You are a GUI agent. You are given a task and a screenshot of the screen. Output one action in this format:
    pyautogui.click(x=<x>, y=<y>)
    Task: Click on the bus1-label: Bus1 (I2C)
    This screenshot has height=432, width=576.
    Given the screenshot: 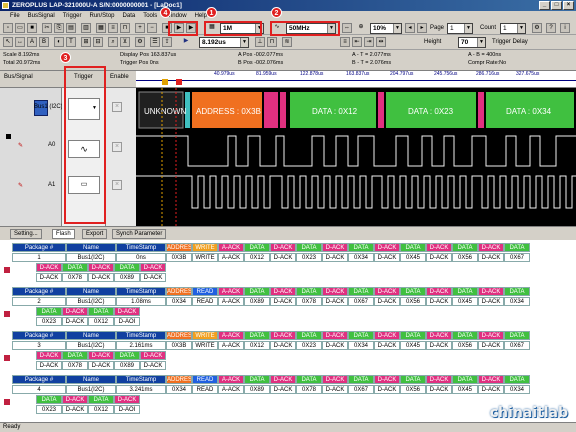 What is the action you would take?
    pyautogui.click(x=48, y=107)
    